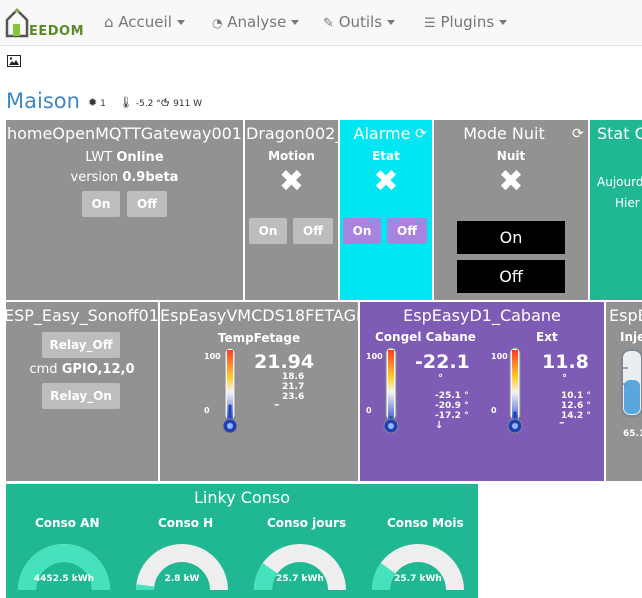 The height and width of the screenshot is (598, 642). I want to click on ext-value: 11.8, so click(565, 362).